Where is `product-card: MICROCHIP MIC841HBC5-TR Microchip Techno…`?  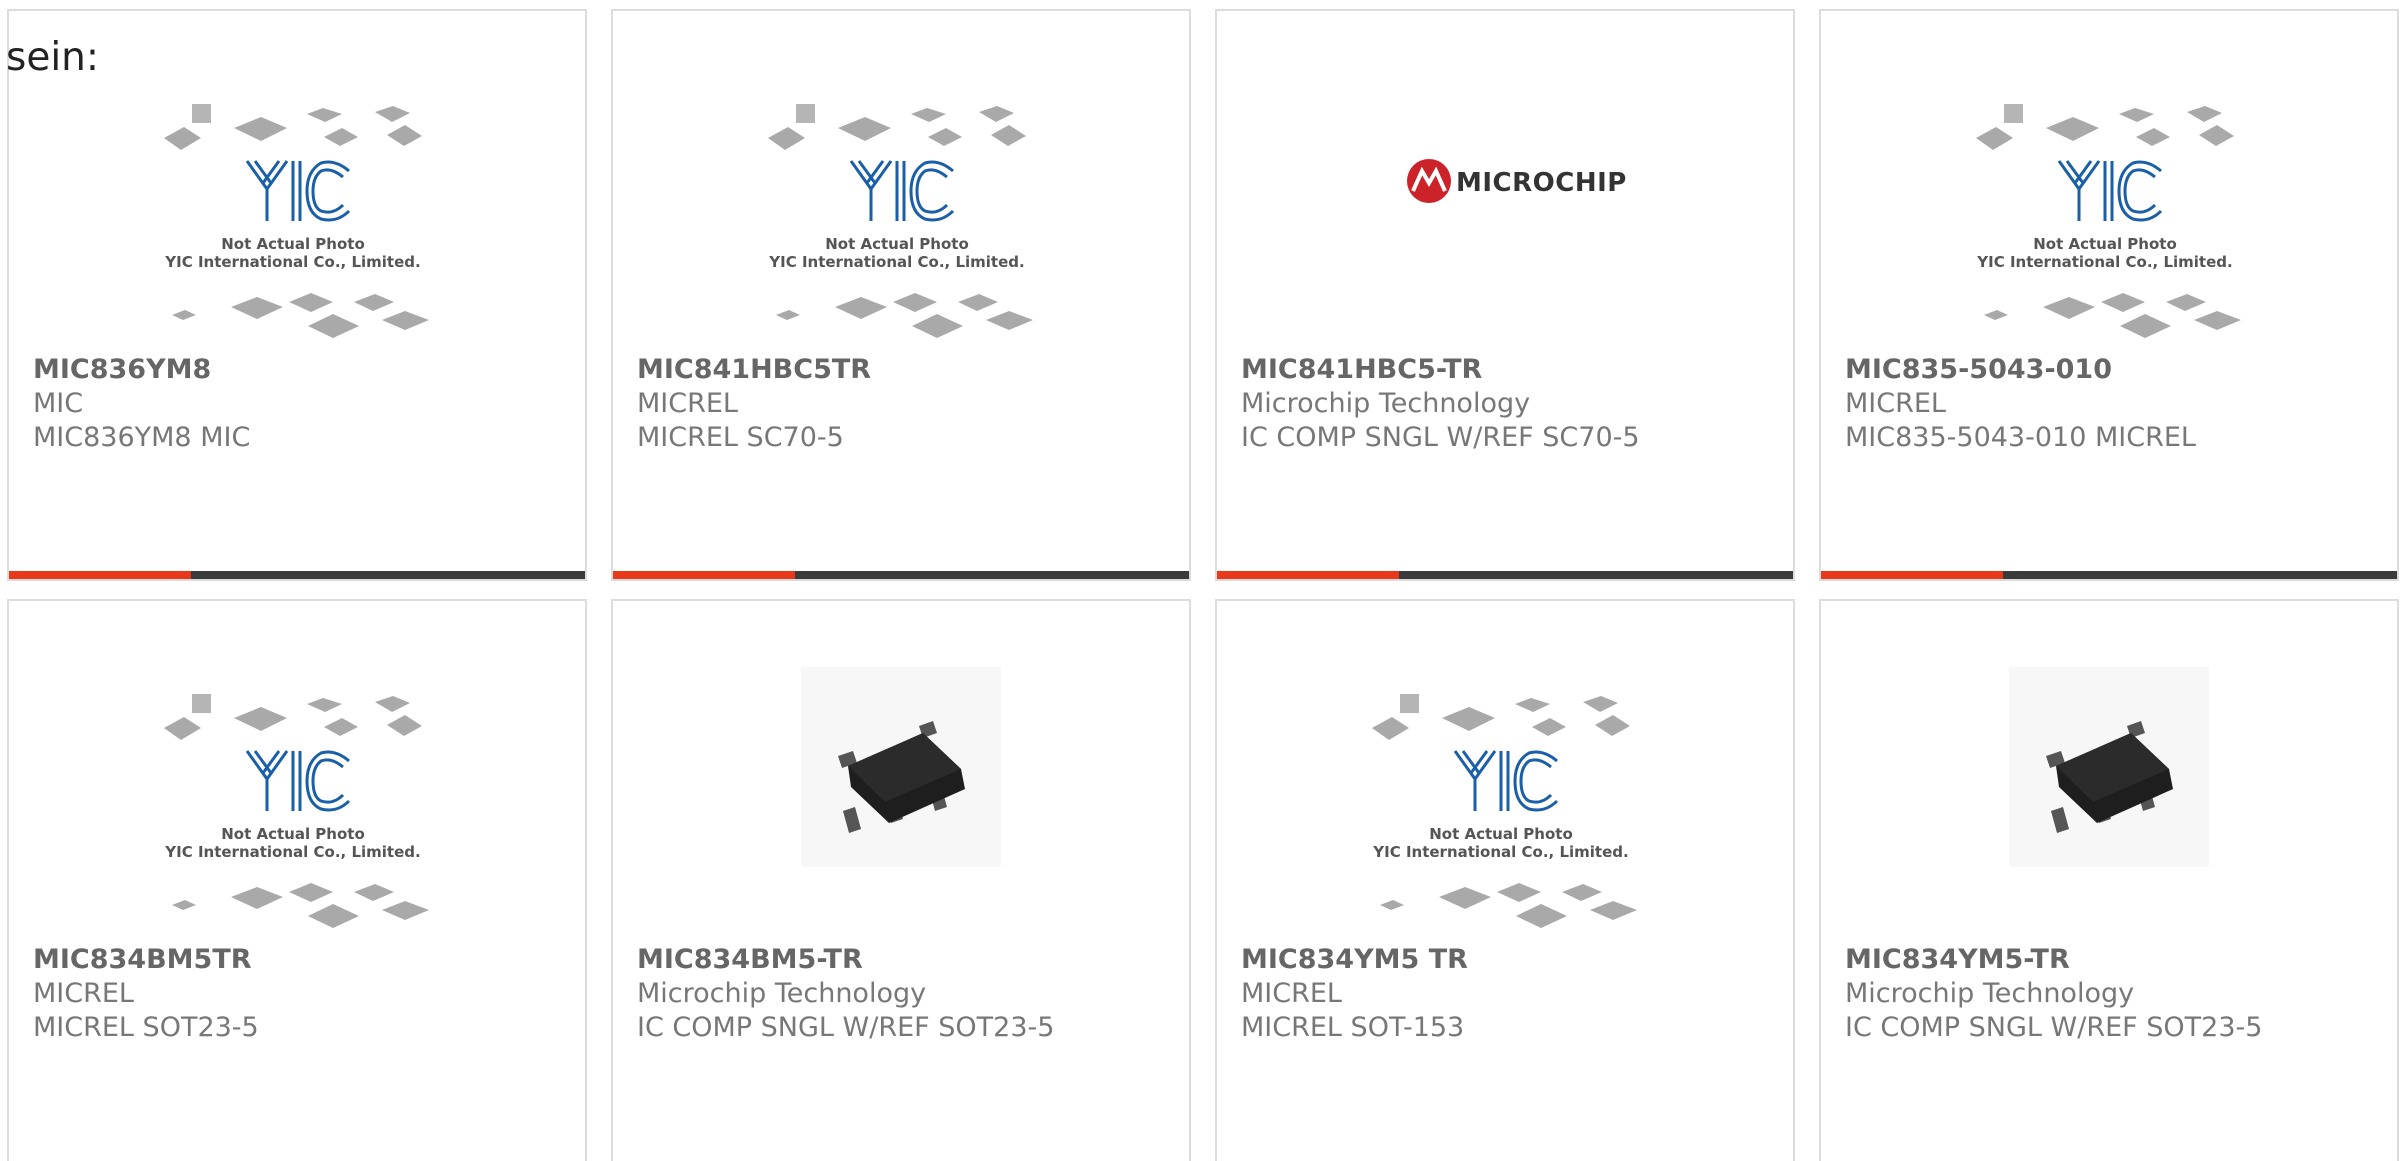
product-card: MICROCHIP MIC841HBC5-TR Microchip Techno… is located at coordinates (1505, 295).